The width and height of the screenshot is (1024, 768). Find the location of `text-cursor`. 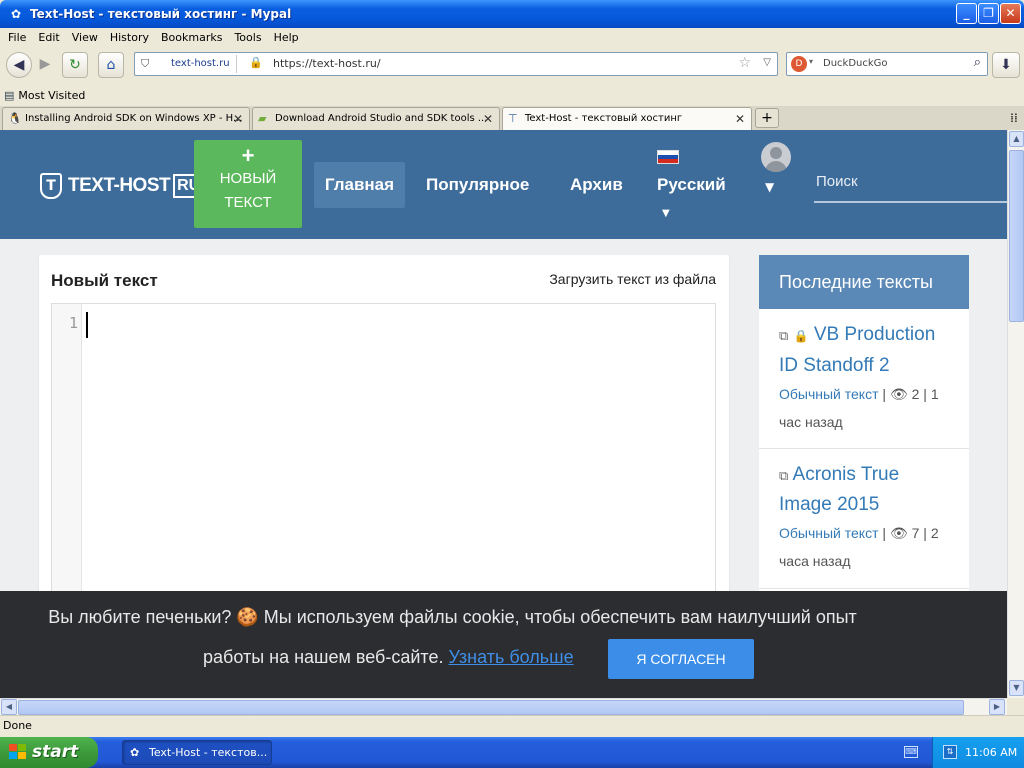

text-cursor is located at coordinates (87, 325).